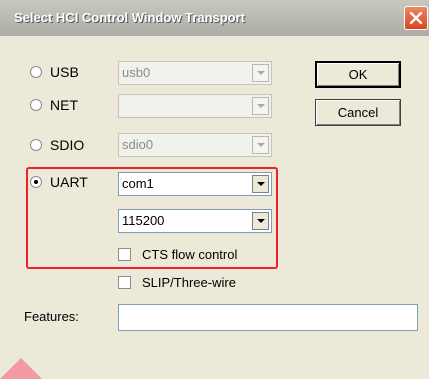 This screenshot has height=379, width=429. Describe the element at coordinates (36, 105) in the screenshot. I see `net-radio-circle` at that location.